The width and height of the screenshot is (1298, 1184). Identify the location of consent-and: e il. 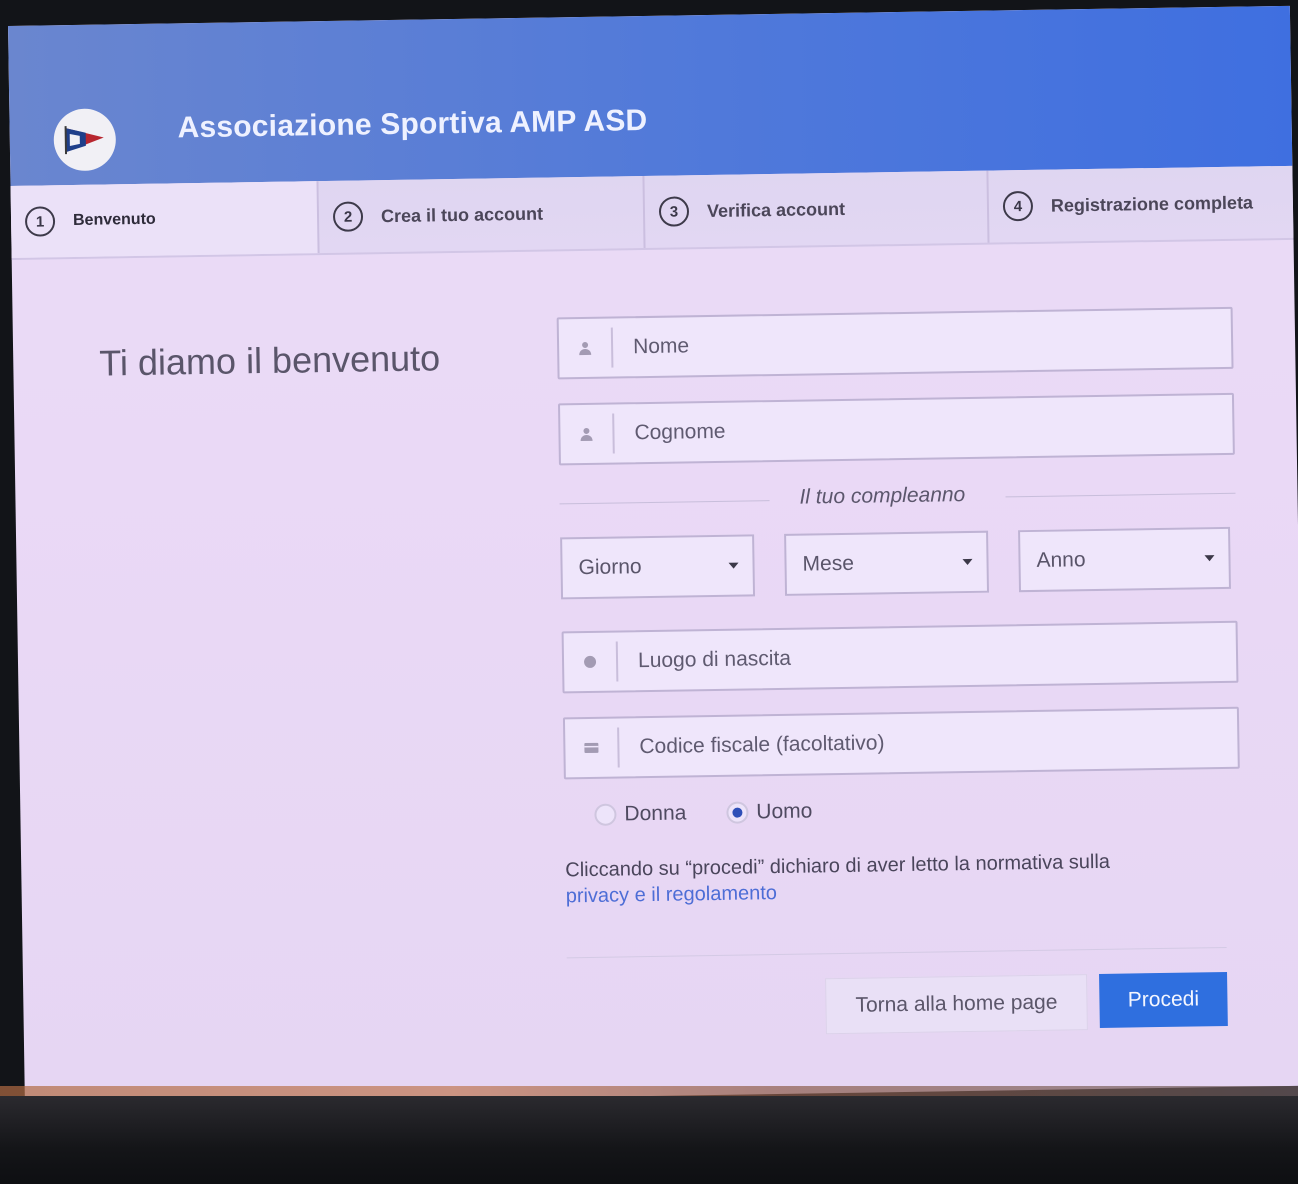
(647, 895).